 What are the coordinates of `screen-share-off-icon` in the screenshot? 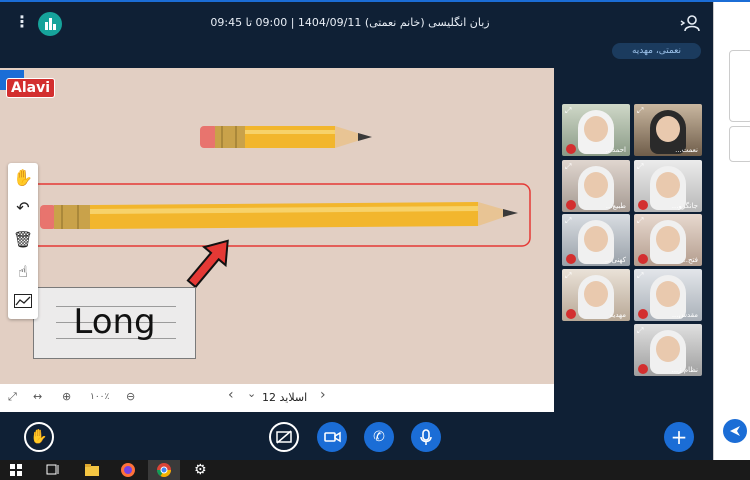 It's located at (284, 437).